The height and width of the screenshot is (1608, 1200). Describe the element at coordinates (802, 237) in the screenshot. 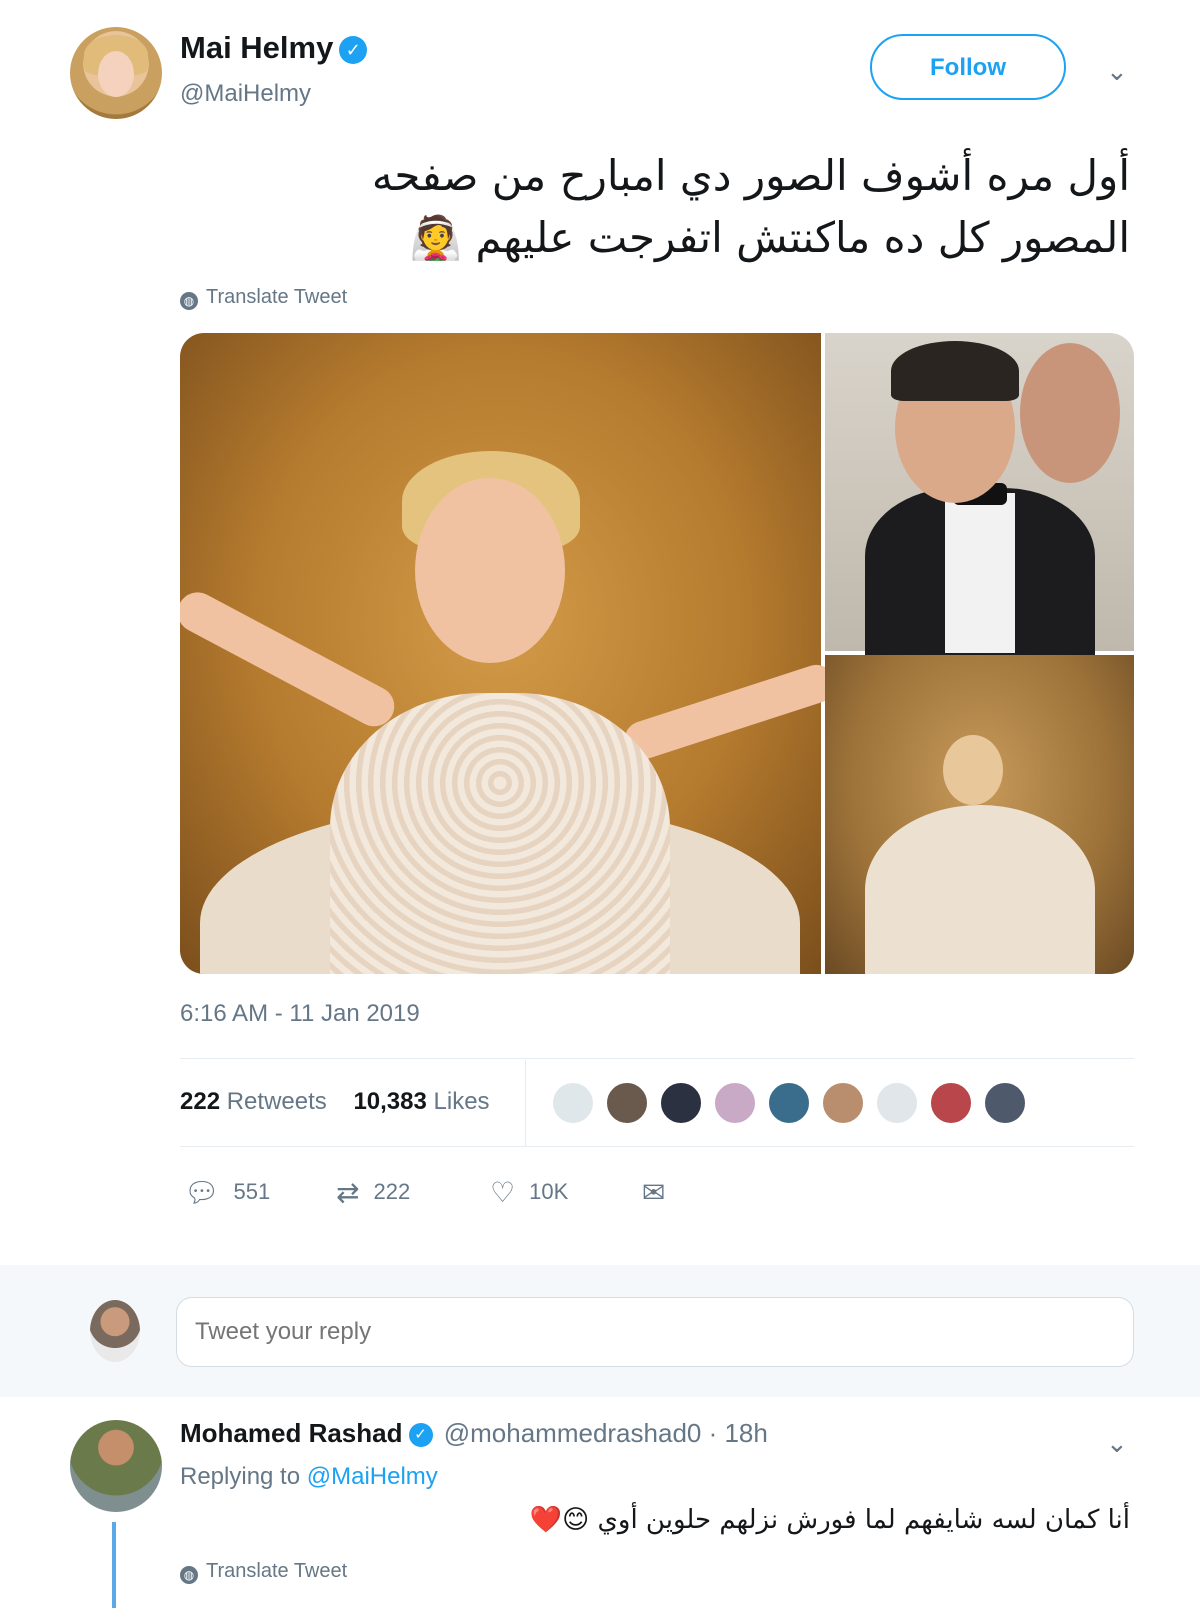

I see `tweet-text-line-2: المصور كل ده ماكنتش اتفرجت عليهم` at that location.